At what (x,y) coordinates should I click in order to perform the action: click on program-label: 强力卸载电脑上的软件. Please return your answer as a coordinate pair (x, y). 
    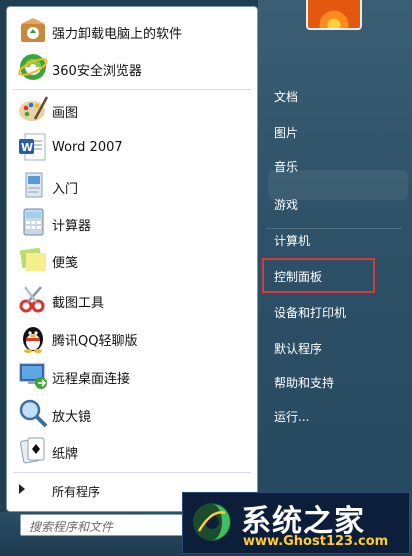
    Looking at the image, I should click on (117, 34).